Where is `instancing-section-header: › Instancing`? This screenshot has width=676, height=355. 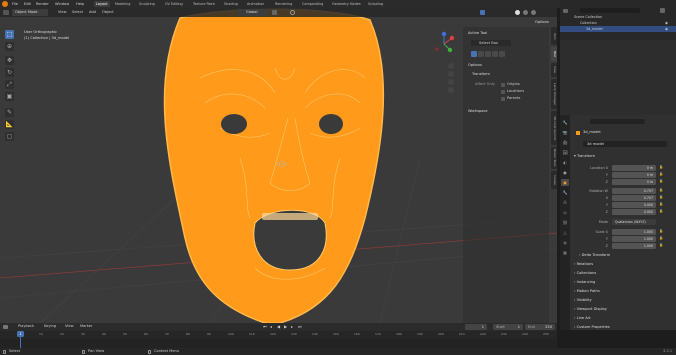
instancing-section-header: › Instancing is located at coordinates (624, 282).